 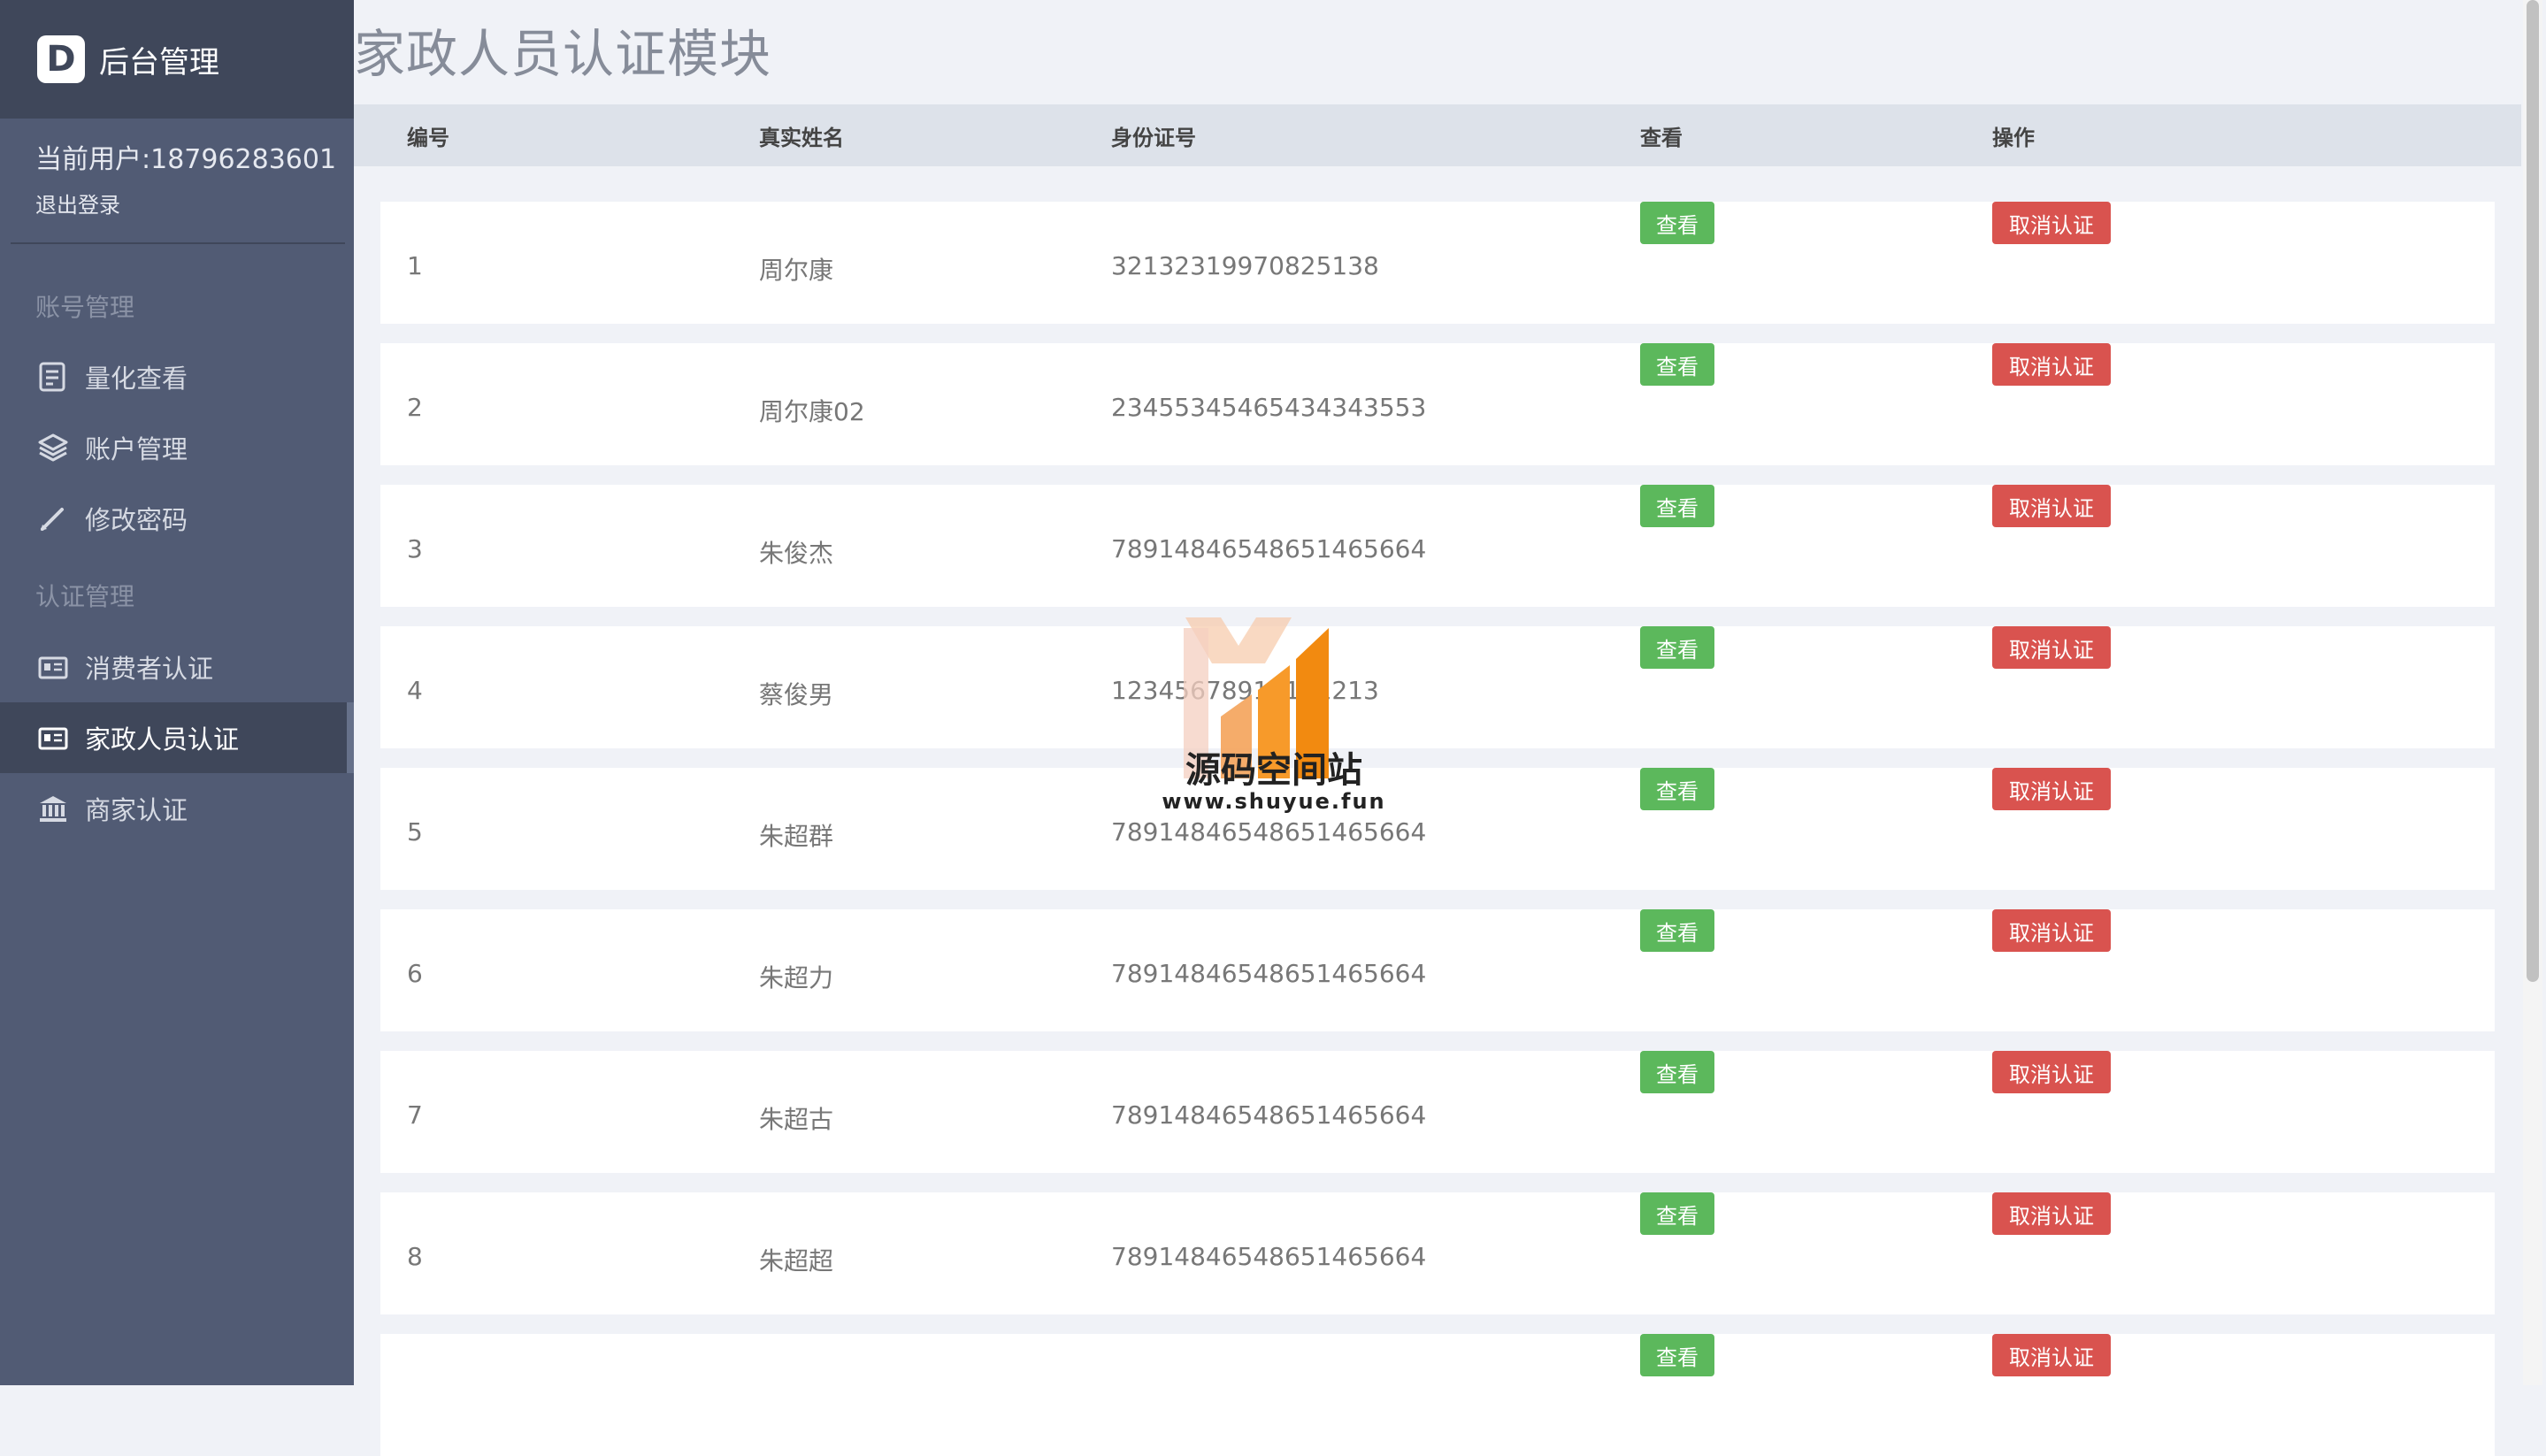 I want to click on table-row: 2 周尔康02 23455345465434343553 查看 取消认证, so click(x=1437, y=404).